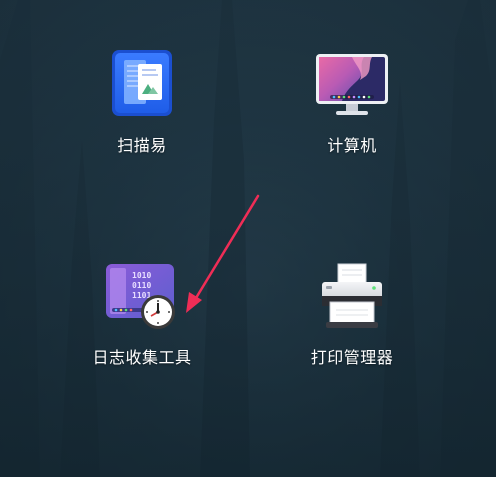 This screenshot has width=496, height=477. I want to click on desktop-icon-label: 打印管理器, so click(352, 357).